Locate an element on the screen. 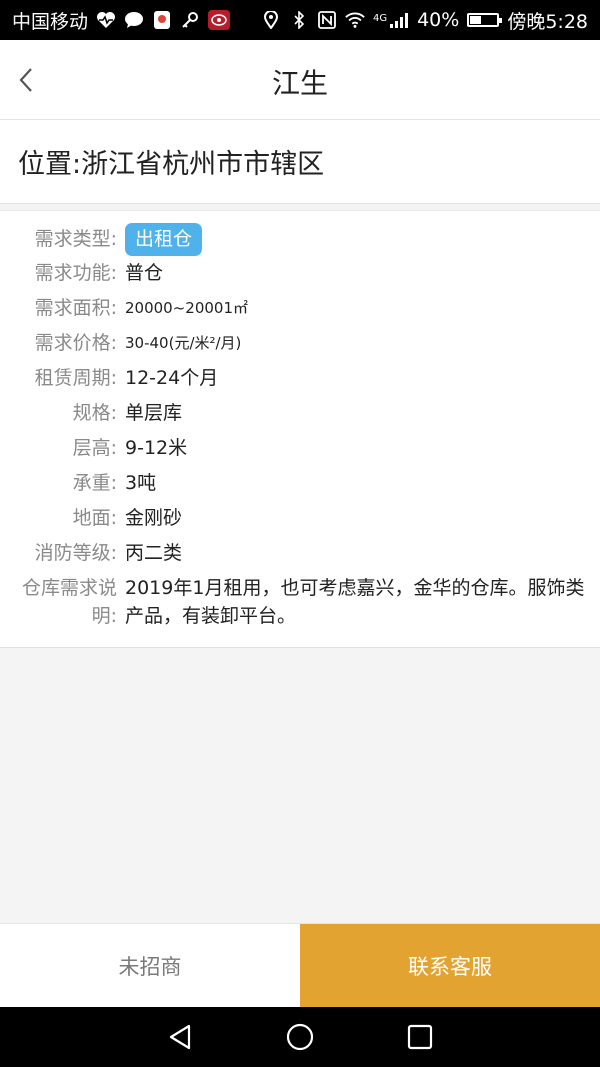 The width and height of the screenshot is (600, 1067). detail-row: 层高: 9-12米 is located at coordinates (300, 448).